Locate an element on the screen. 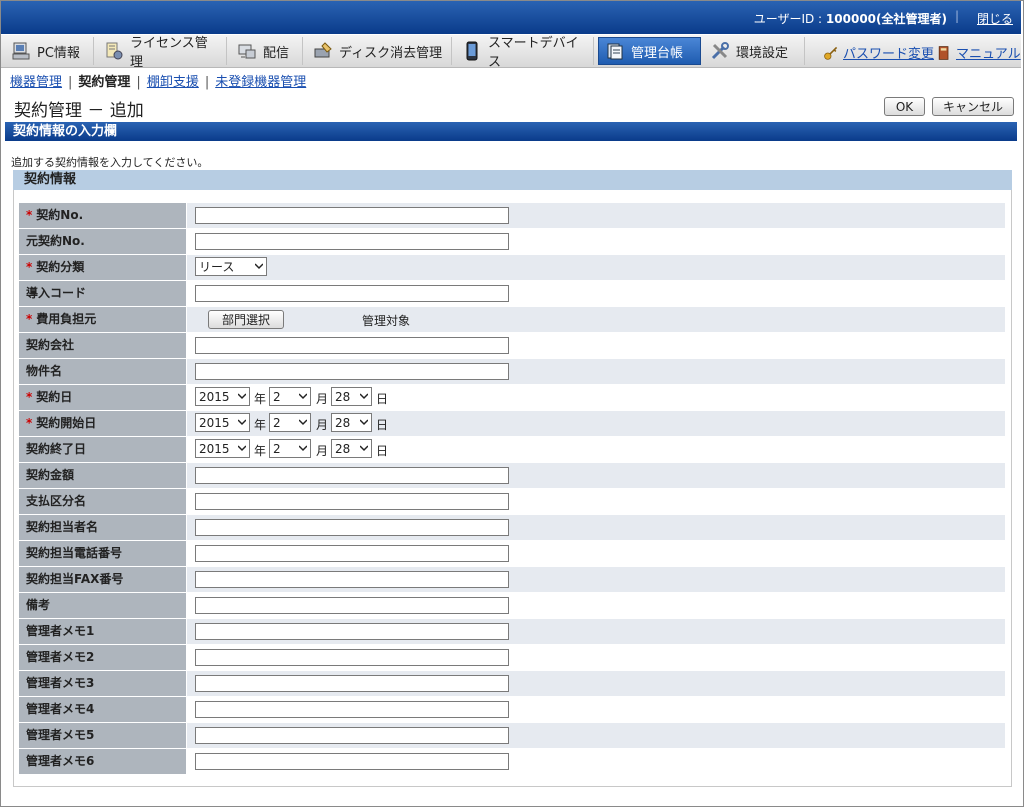 Image resolution: width=1024 pixels, height=807 pixels. remarks-input is located at coordinates (352, 605).